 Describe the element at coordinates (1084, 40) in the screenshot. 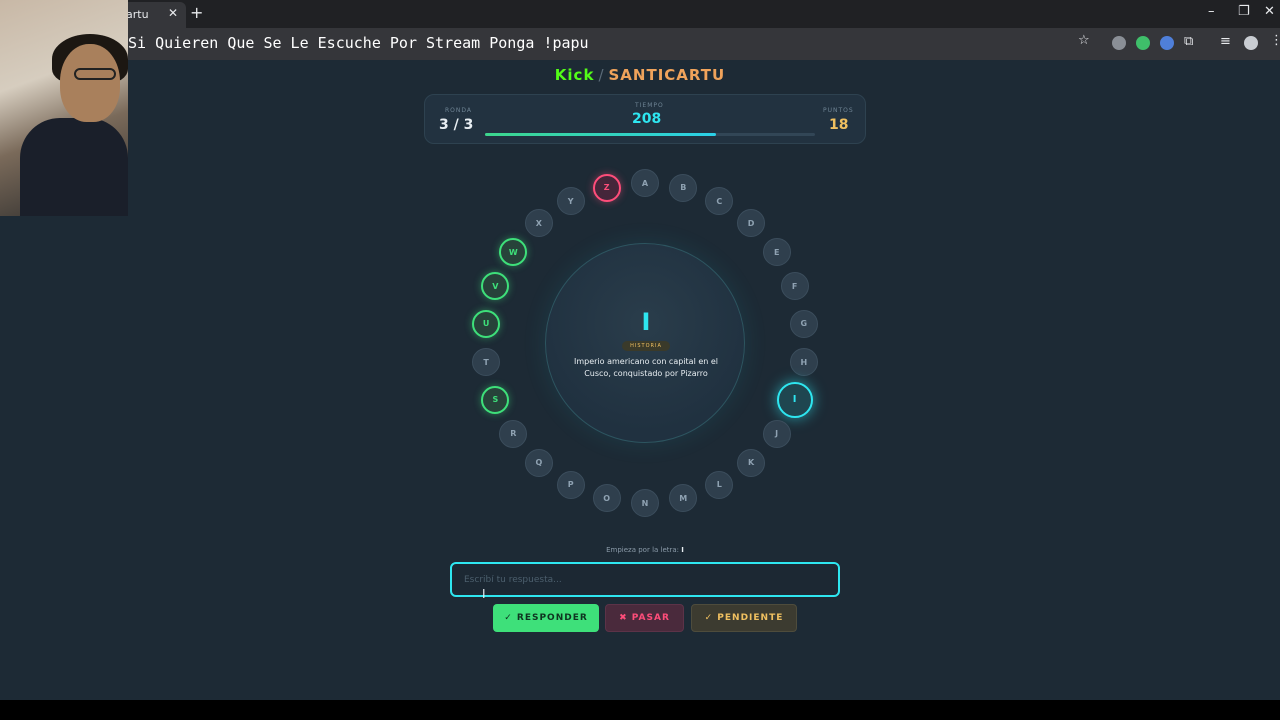

I see `bookmark-star-icon: ☆` at that location.